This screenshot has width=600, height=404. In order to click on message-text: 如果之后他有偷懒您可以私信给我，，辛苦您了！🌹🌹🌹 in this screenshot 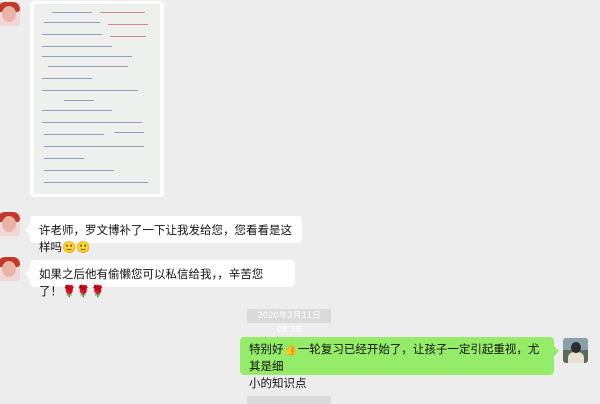, I will do `click(151, 282)`.